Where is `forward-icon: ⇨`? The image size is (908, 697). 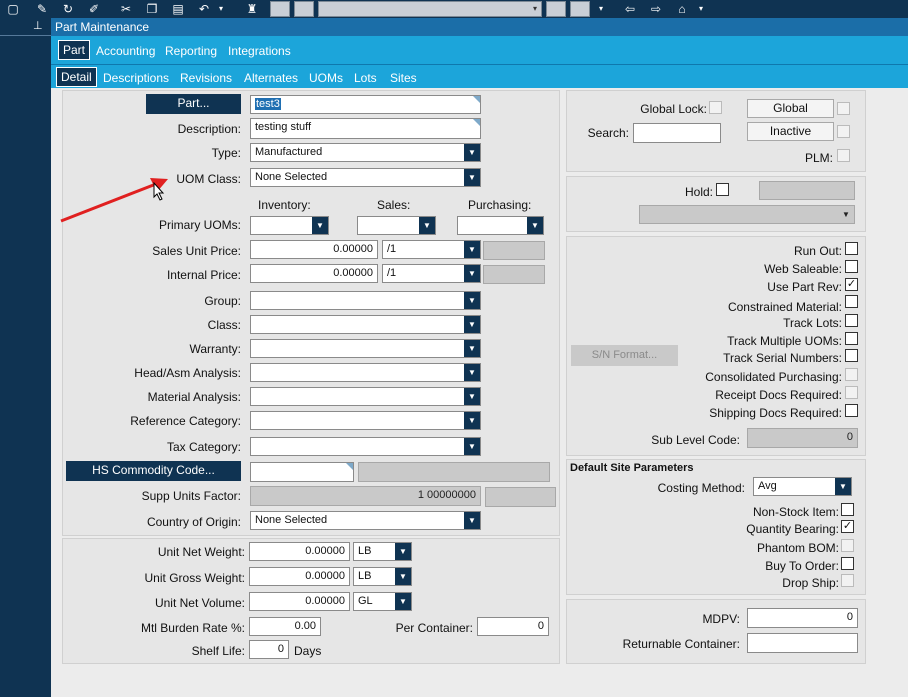 forward-icon: ⇨ is located at coordinates (656, 9).